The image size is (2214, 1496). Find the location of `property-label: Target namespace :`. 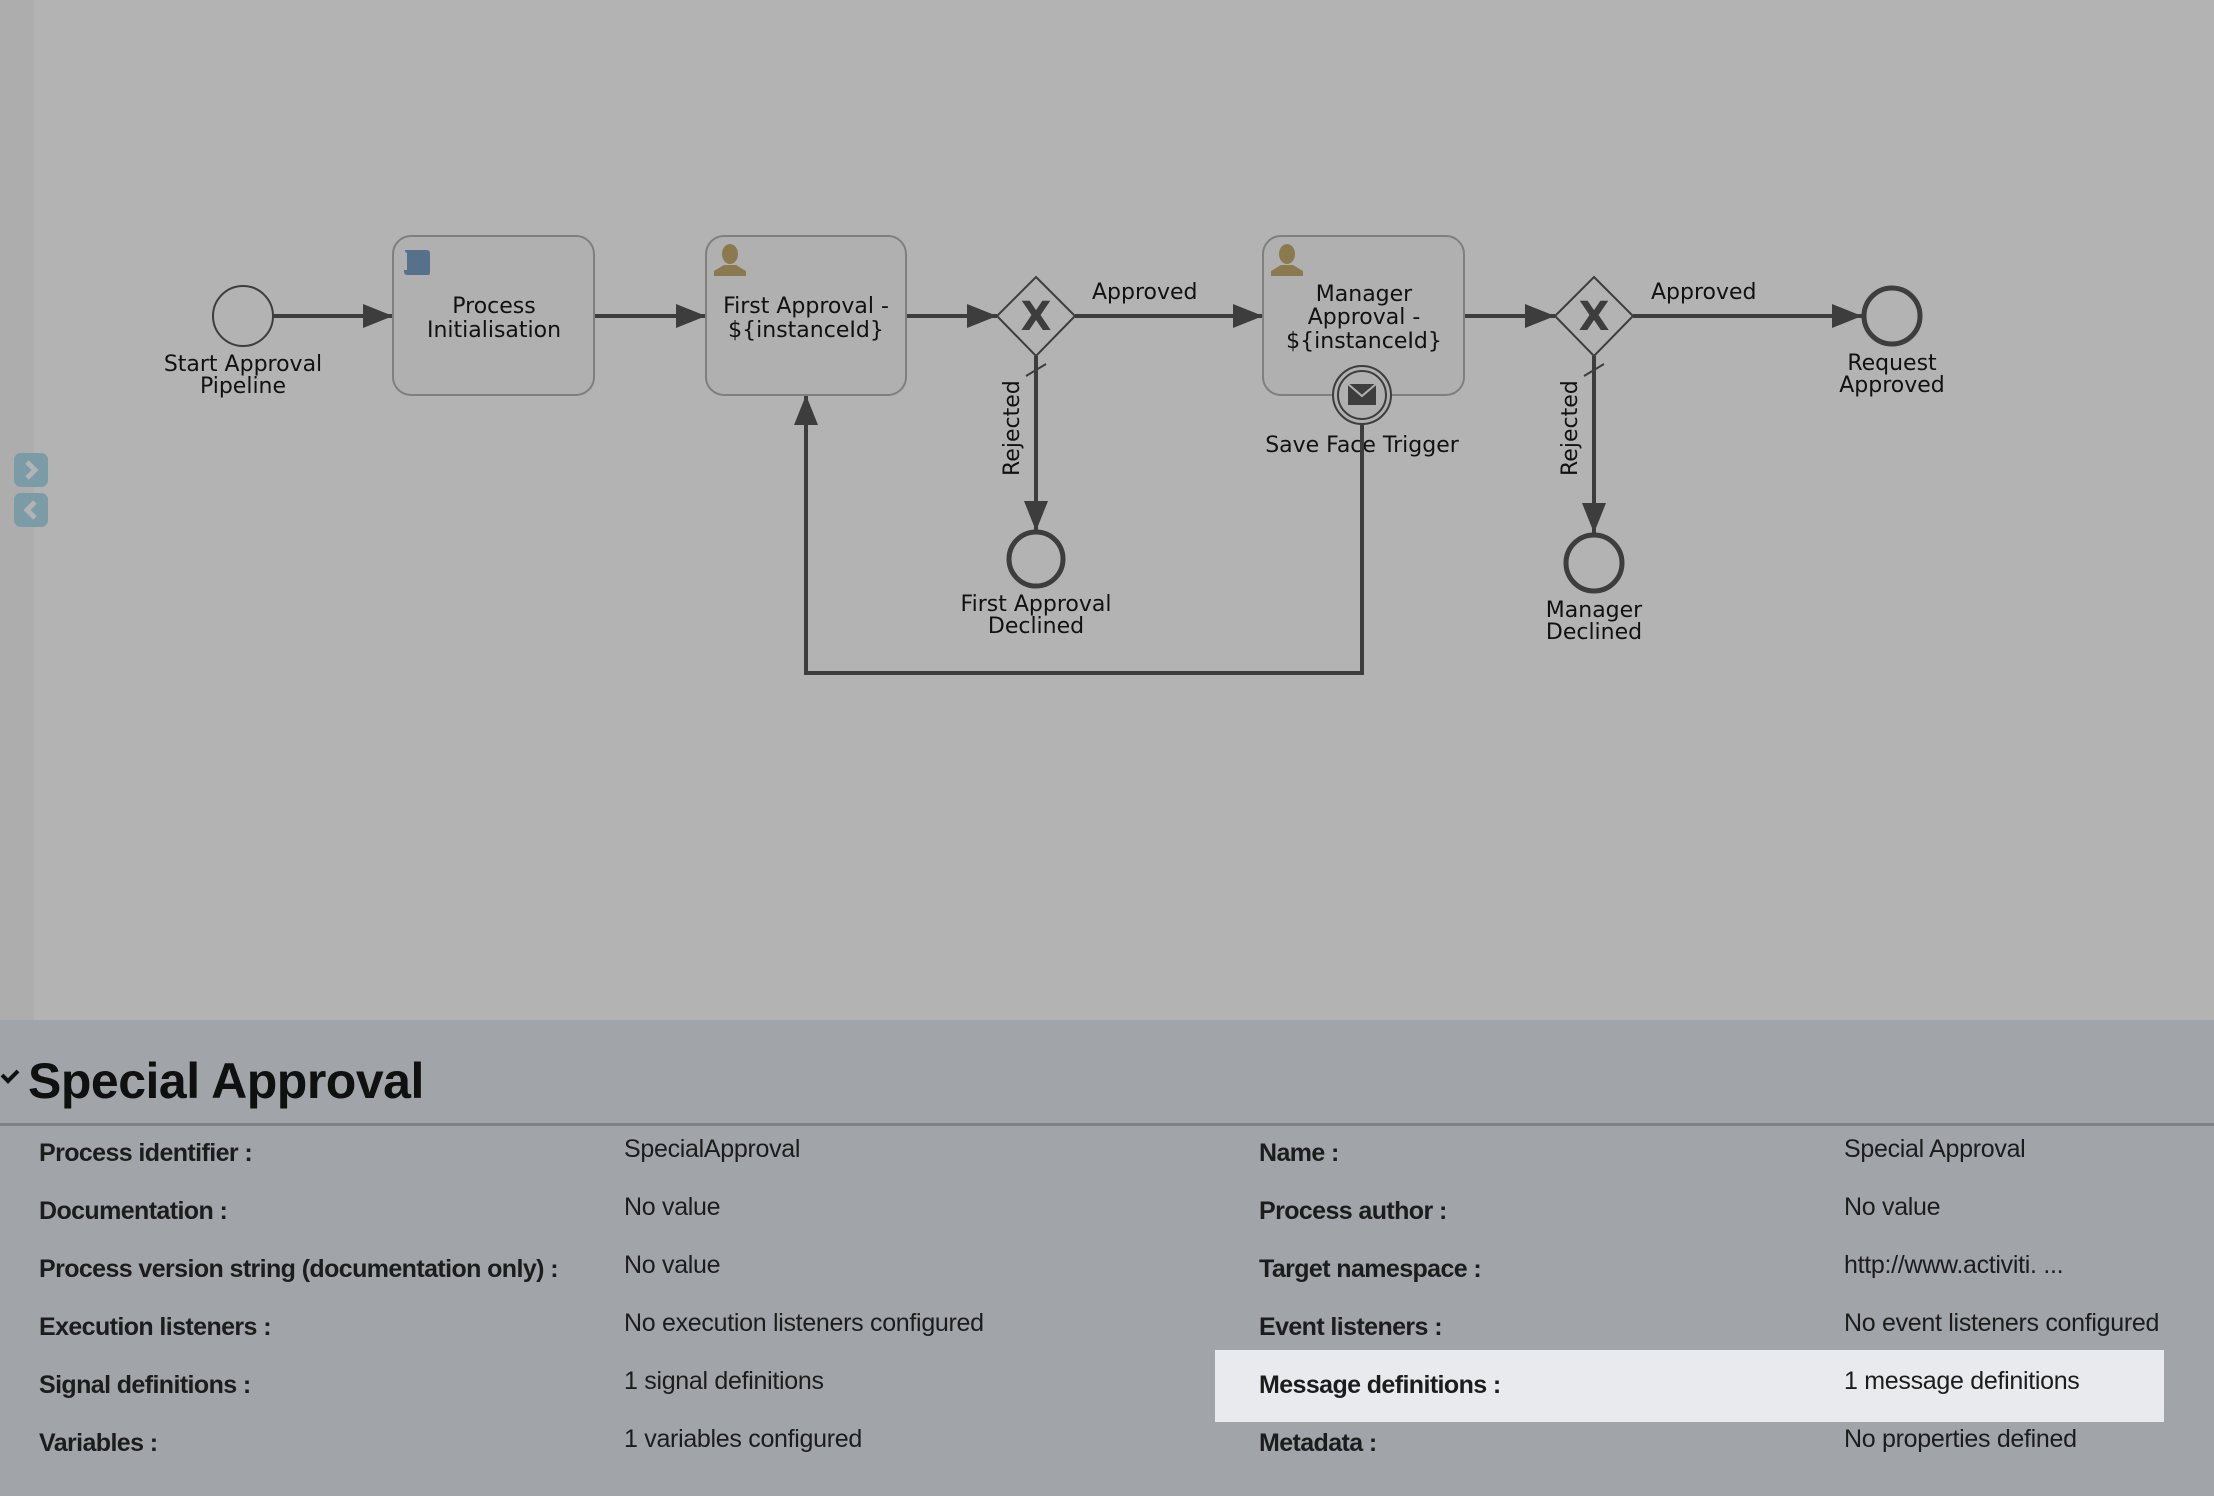

property-label: Target namespace : is located at coordinates (1370, 1269).